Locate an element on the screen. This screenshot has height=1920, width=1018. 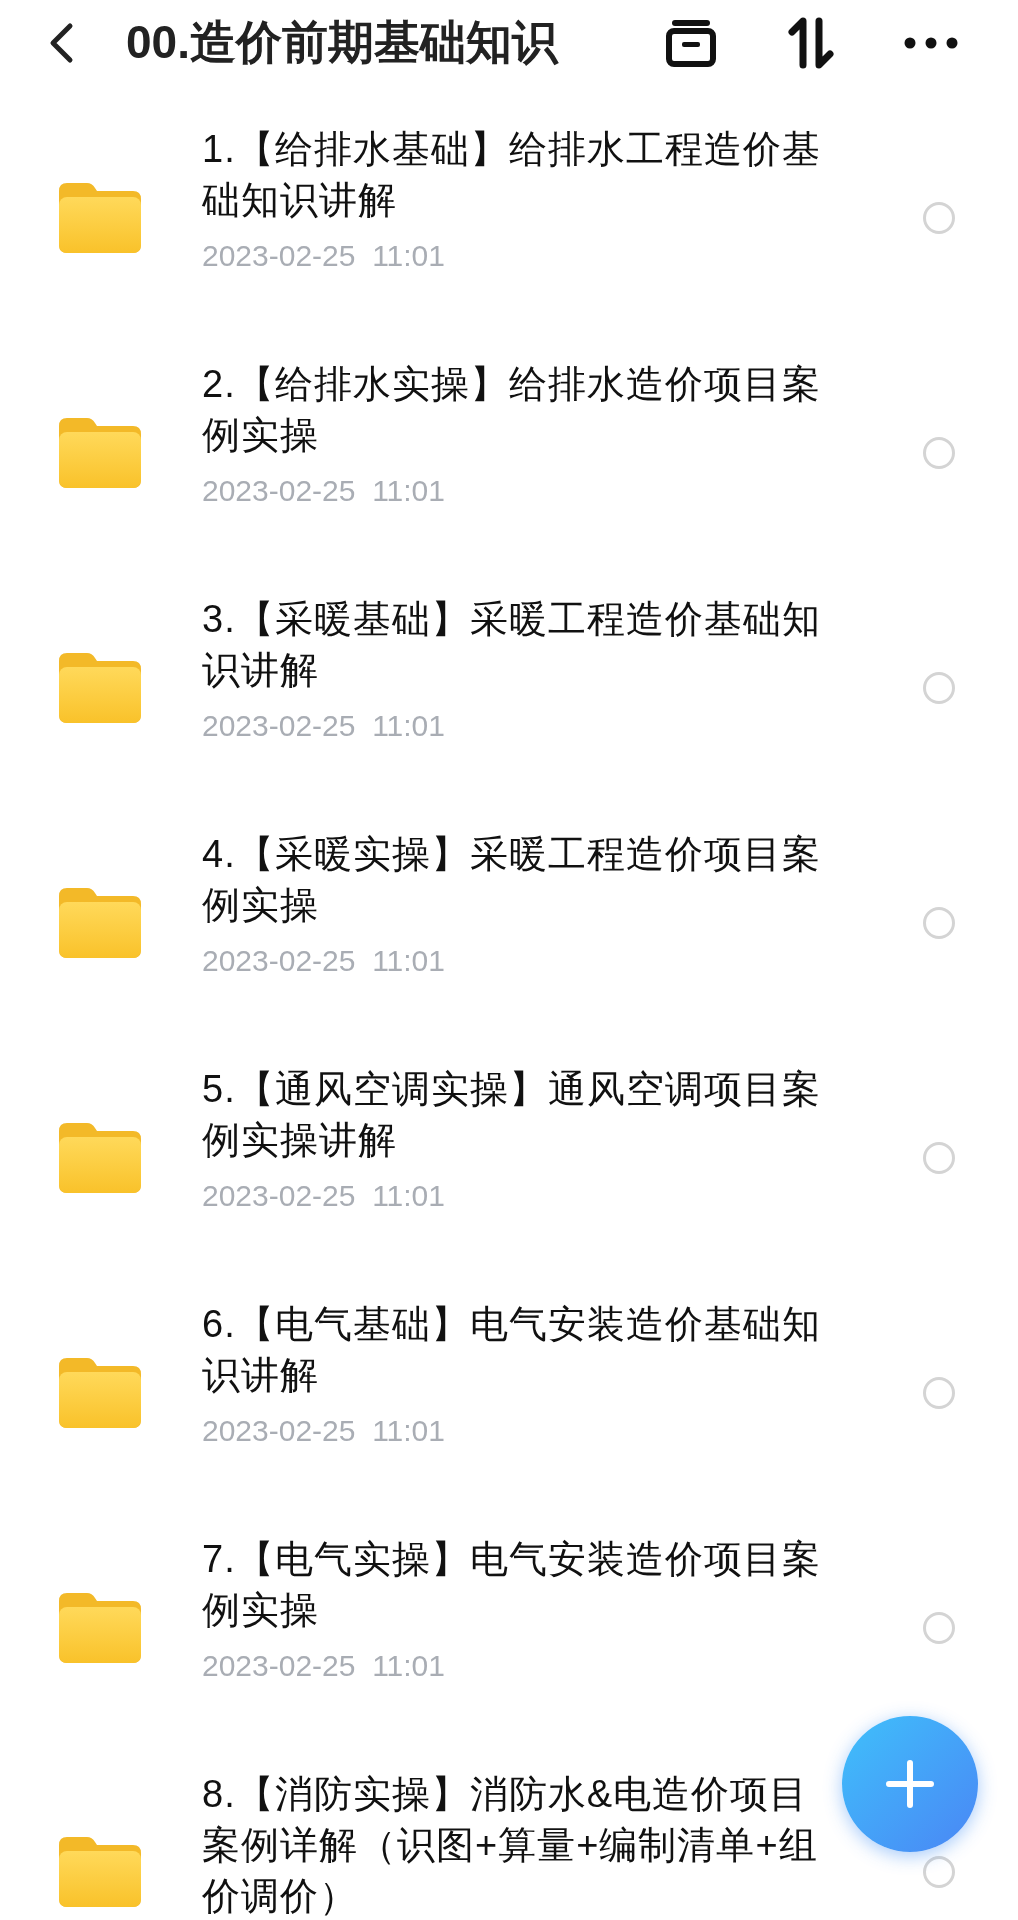
sort-icon is located at coordinates (811, 43).